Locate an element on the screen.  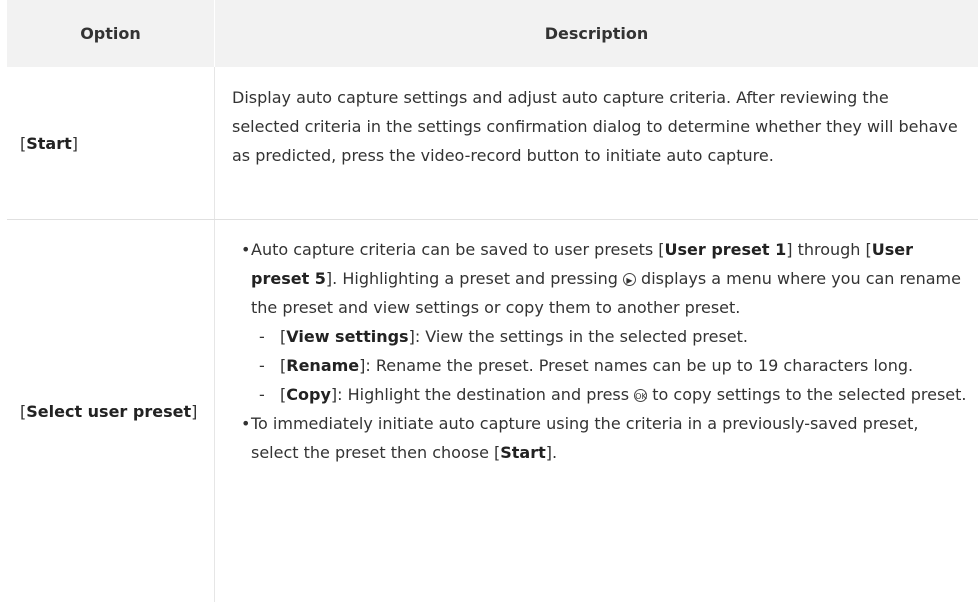
header-option: Option is located at coordinates (111, 33).